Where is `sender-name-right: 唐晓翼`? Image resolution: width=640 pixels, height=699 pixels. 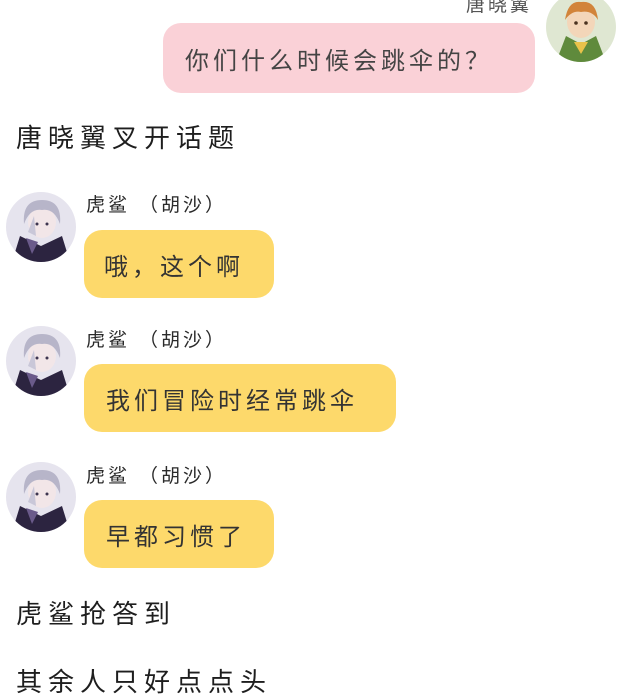
sender-name-right: 唐晓翼 is located at coordinates (498, 8).